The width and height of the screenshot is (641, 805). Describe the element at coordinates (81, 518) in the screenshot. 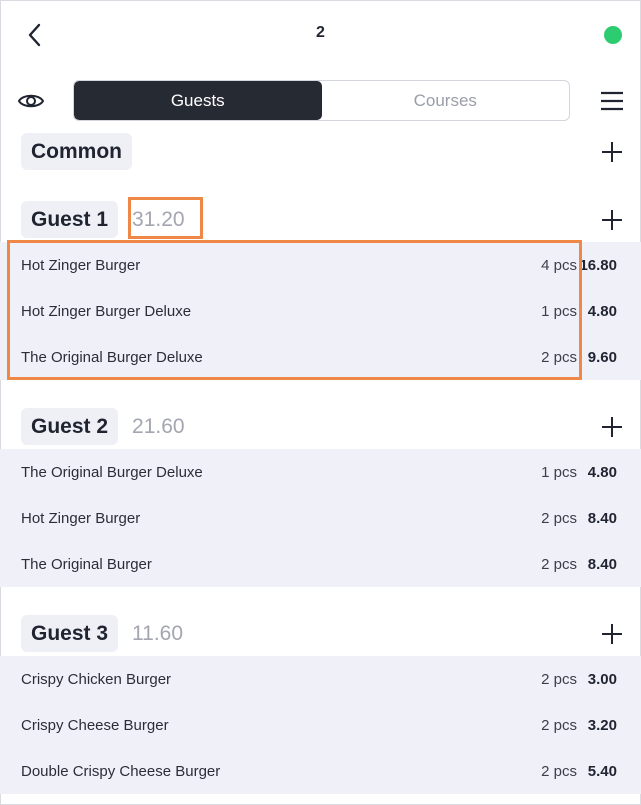

I see `item-name: Hot Zinger Burger` at that location.